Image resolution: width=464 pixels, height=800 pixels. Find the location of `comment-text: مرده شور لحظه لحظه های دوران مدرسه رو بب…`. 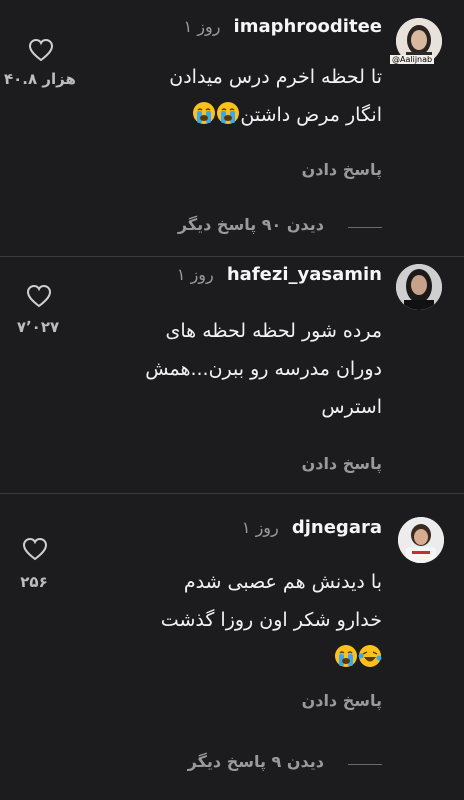

comment-text: مرده شور لحظه لحظه های دوران مدرسه رو بب… is located at coordinates (222, 369).